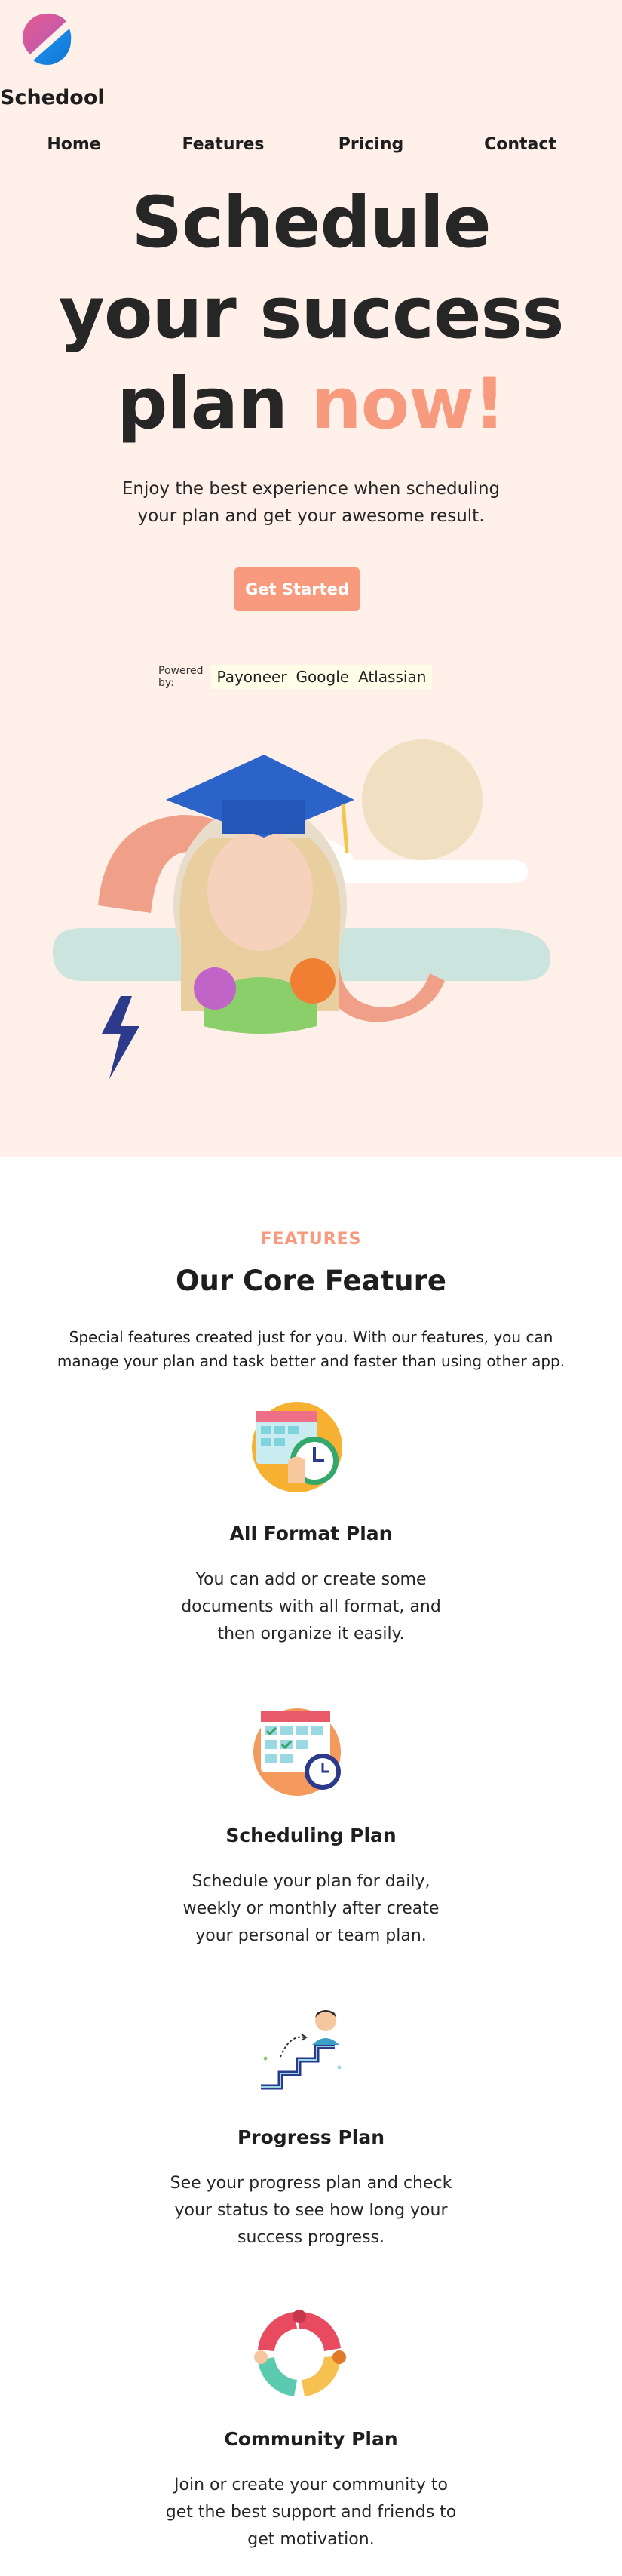 The width and height of the screenshot is (622, 2576). Describe the element at coordinates (223, 144) in the screenshot. I see `nav-features: Features` at that location.